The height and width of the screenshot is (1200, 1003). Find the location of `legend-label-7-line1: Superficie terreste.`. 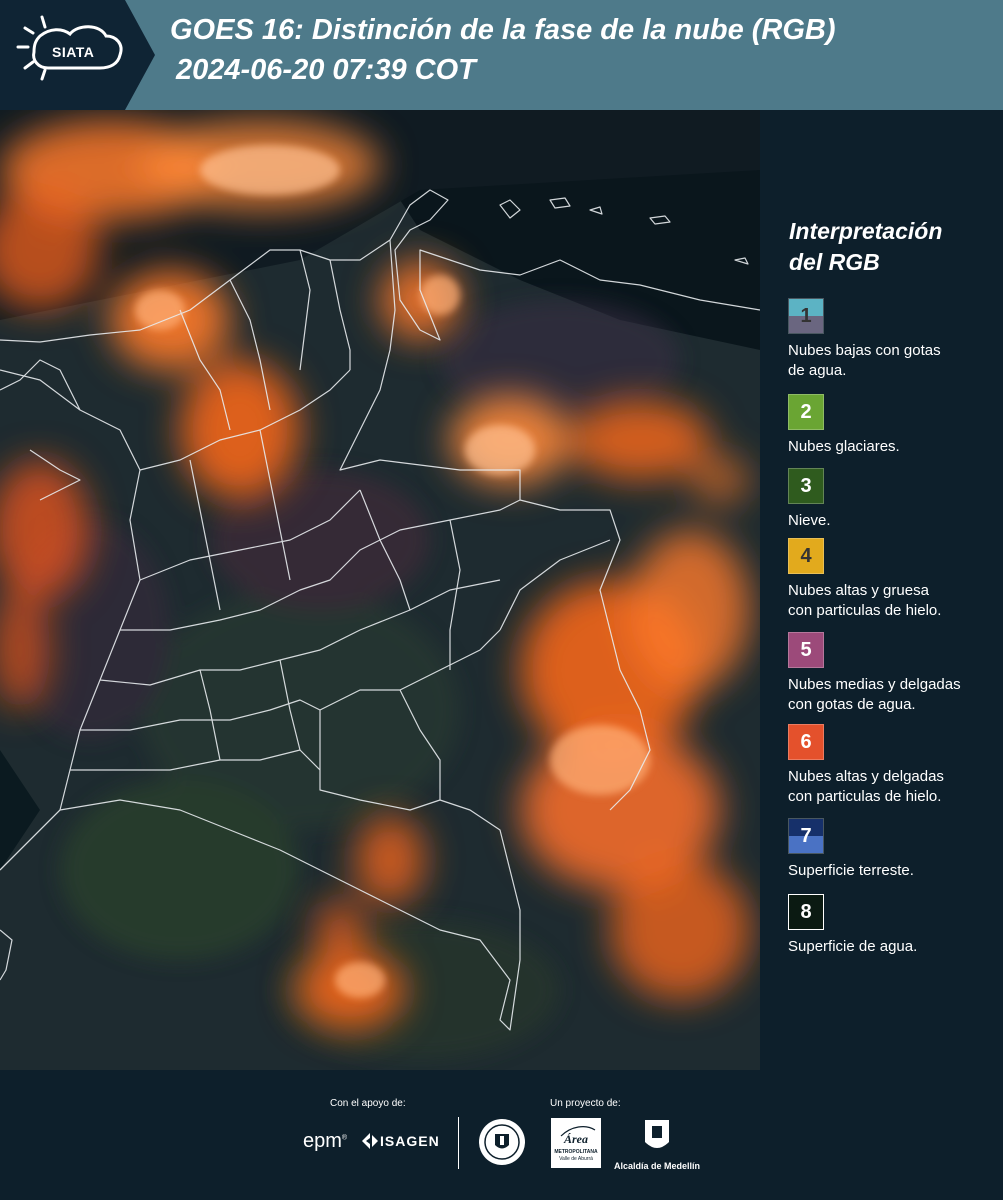

legend-label-7-line1: Superficie terreste. is located at coordinates (851, 870).